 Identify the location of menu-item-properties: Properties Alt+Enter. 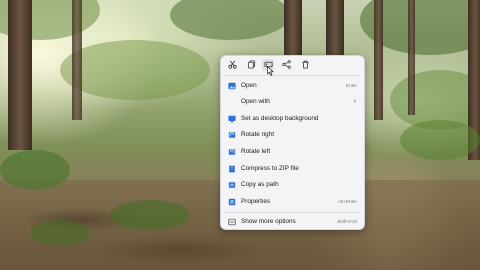
(292, 202).